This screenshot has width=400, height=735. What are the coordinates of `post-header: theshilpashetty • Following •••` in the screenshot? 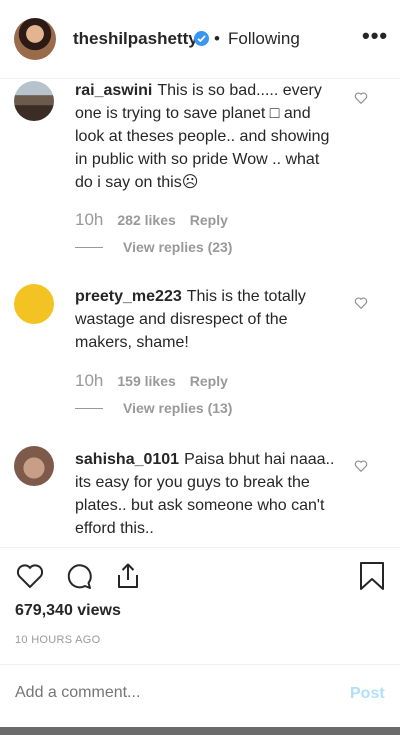 It's located at (200, 39).